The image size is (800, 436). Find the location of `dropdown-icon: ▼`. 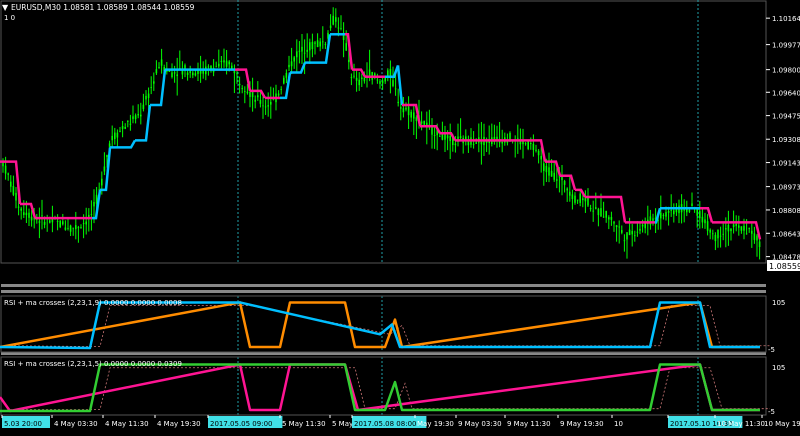

dropdown-icon: ▼ is located at coordinates (5, 7).